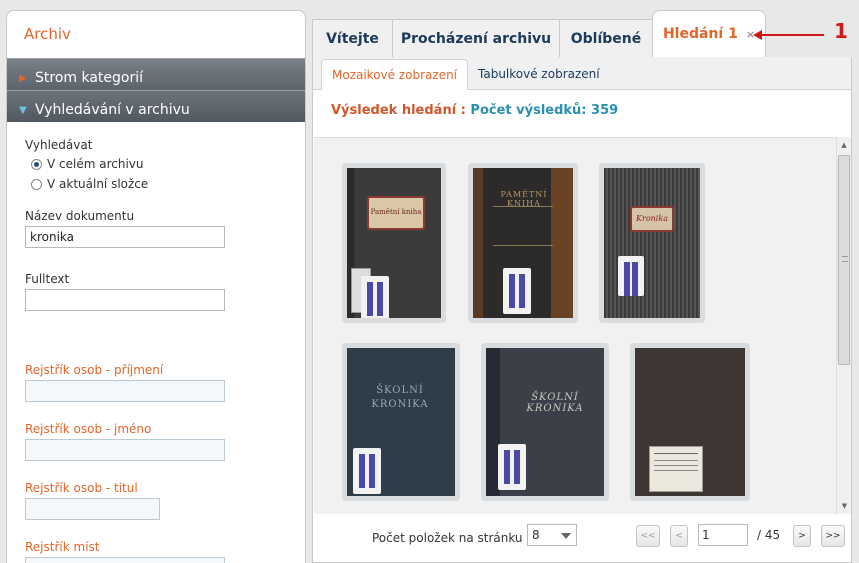 Image resolution: width=859 pixels, height=563 pixels. I want to click on result-thumbnail: Pamětní kniha, so click(394, 243).